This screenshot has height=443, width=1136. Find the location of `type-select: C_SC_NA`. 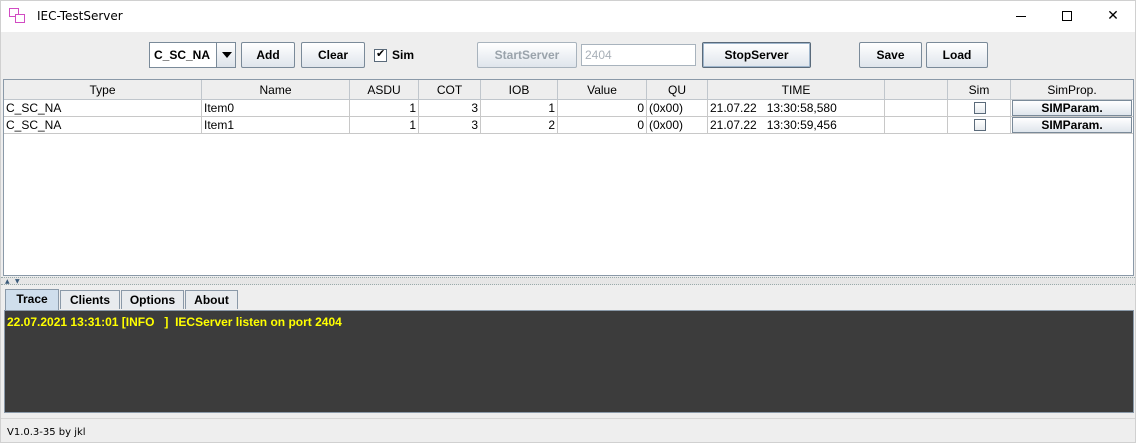

type-select: C_SC_NA is located at coordinates (192, 55).